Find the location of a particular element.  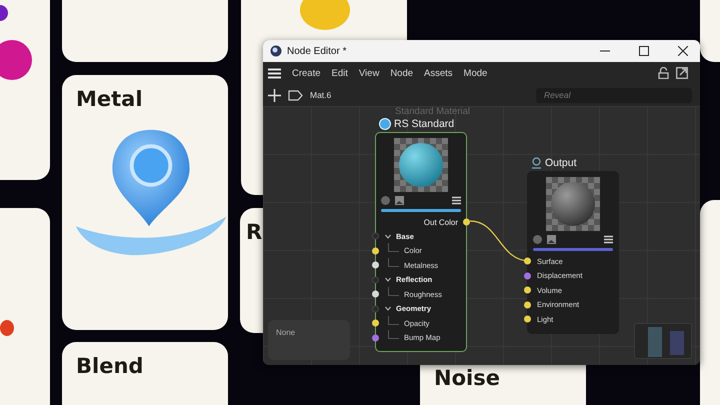

add-icon is located at coordinates (274, 95).